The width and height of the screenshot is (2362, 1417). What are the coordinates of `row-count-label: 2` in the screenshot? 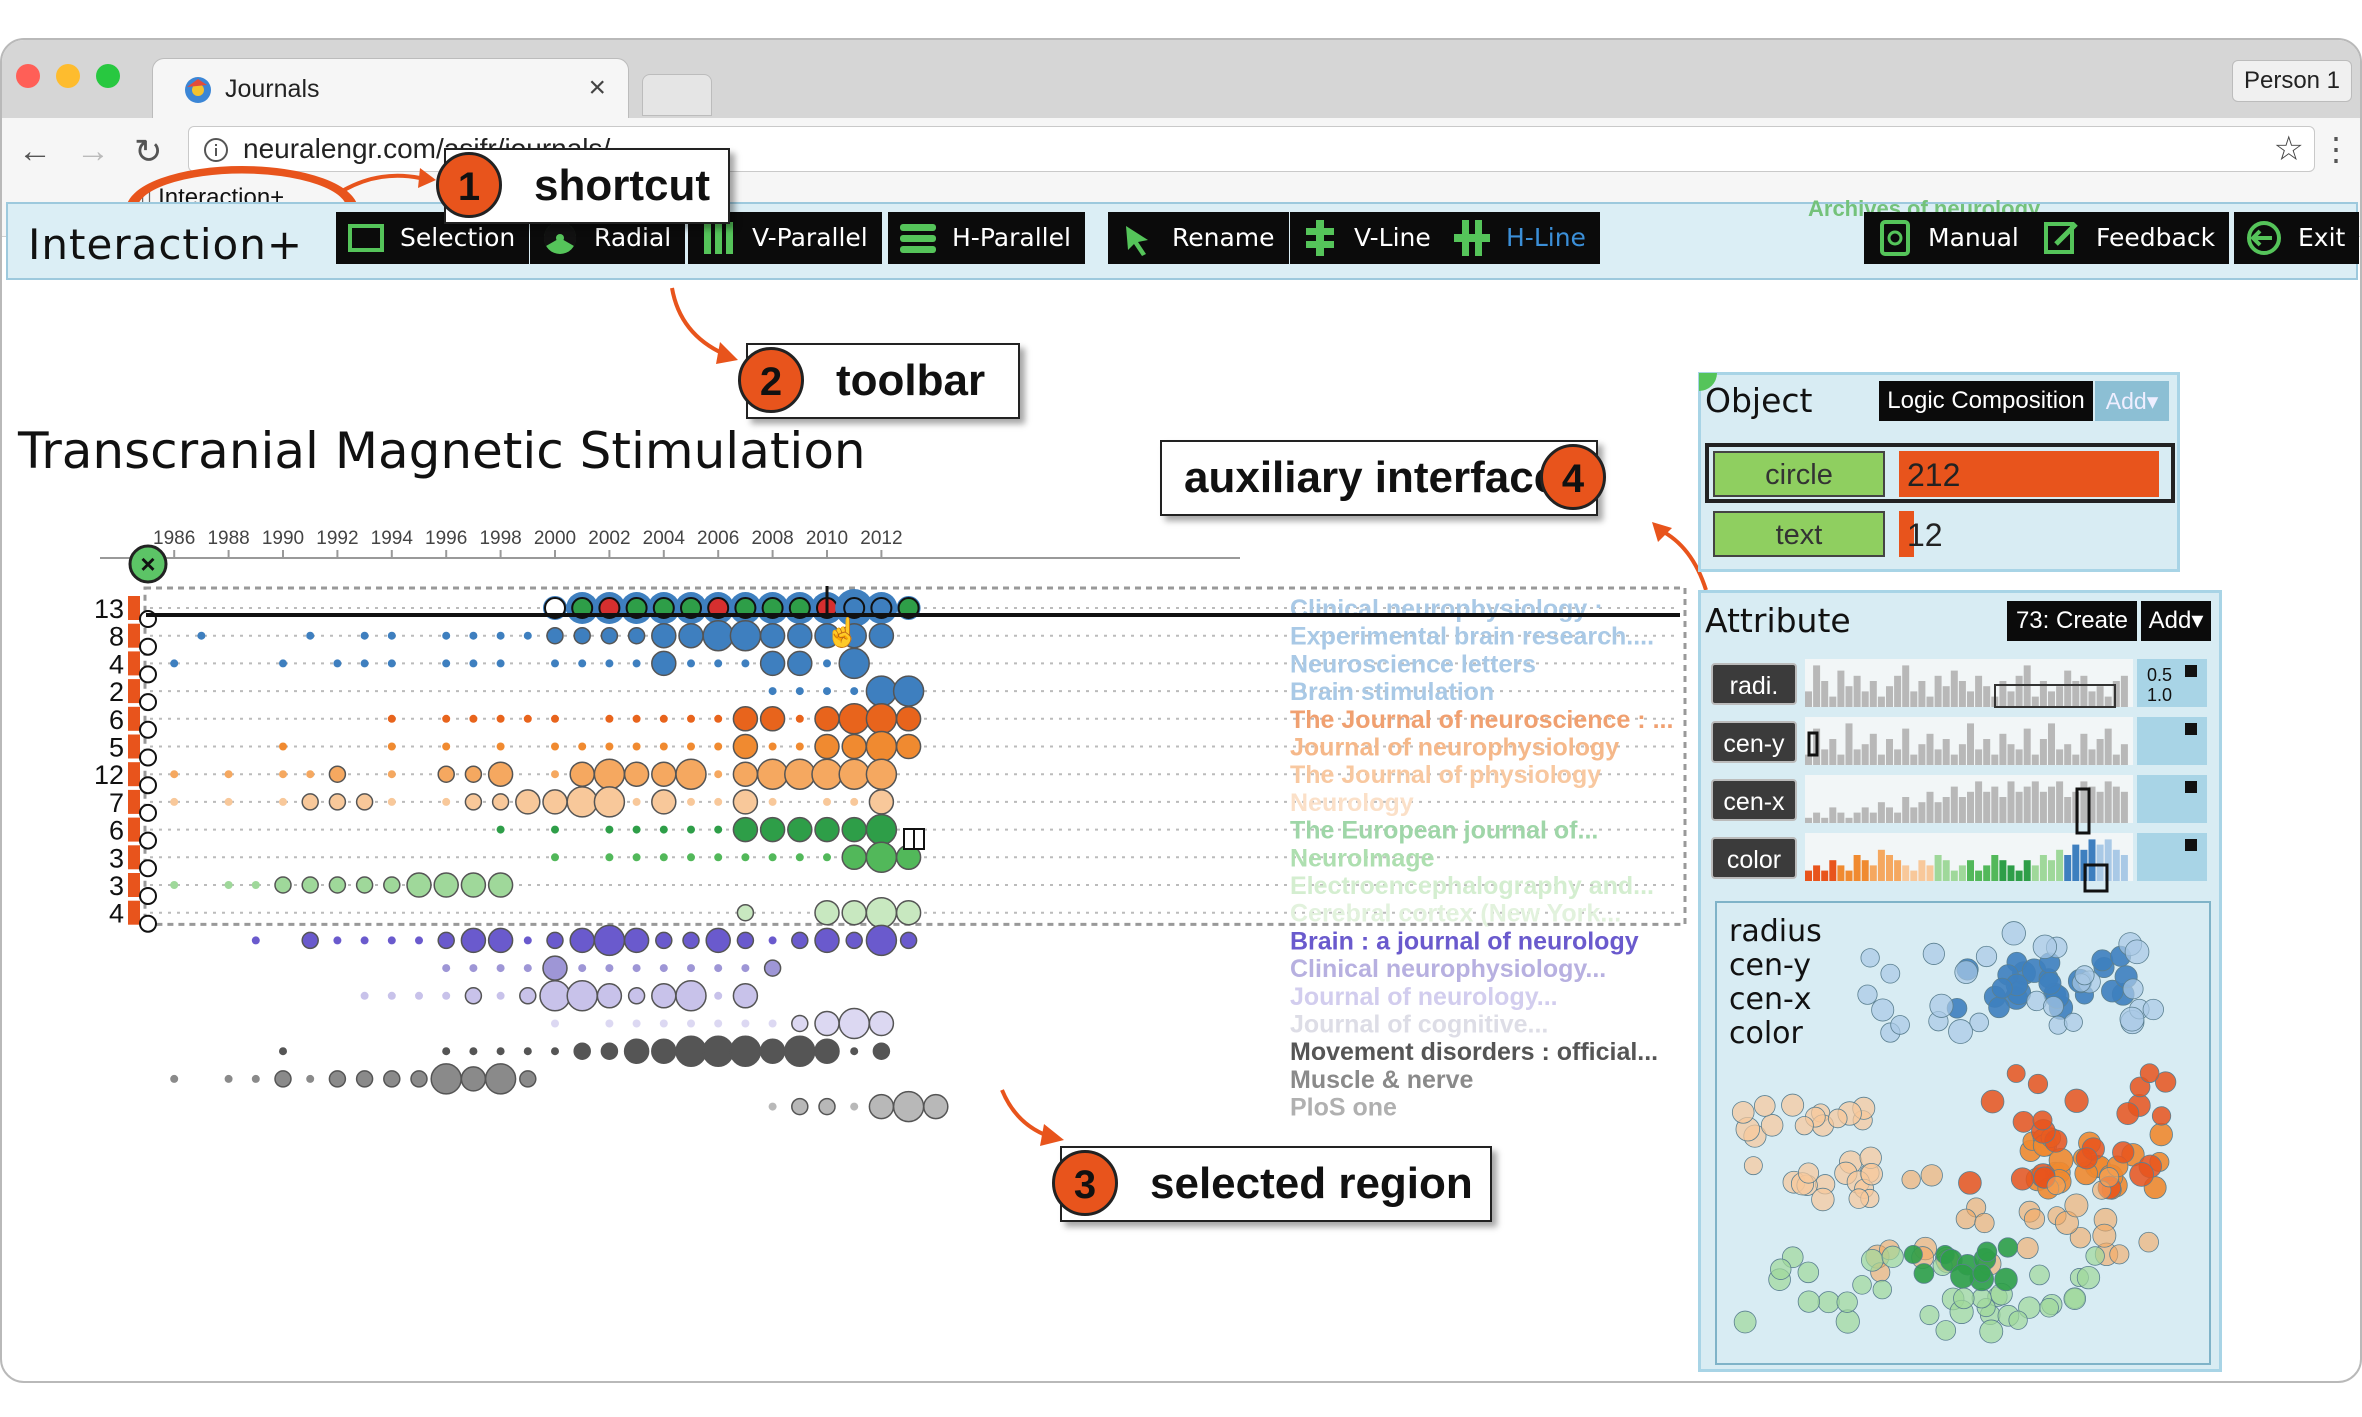 It's located at (116, 692).